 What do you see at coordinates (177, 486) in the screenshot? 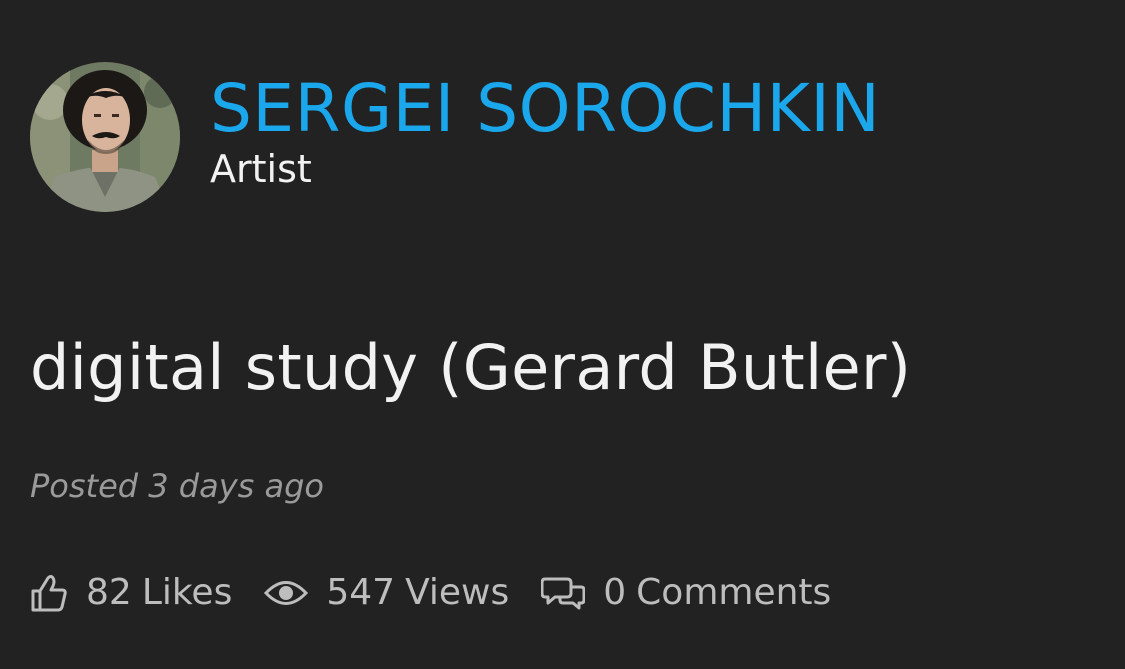
I see `posted-time: Posted 3 days ago` at bounding box center [177, 486].